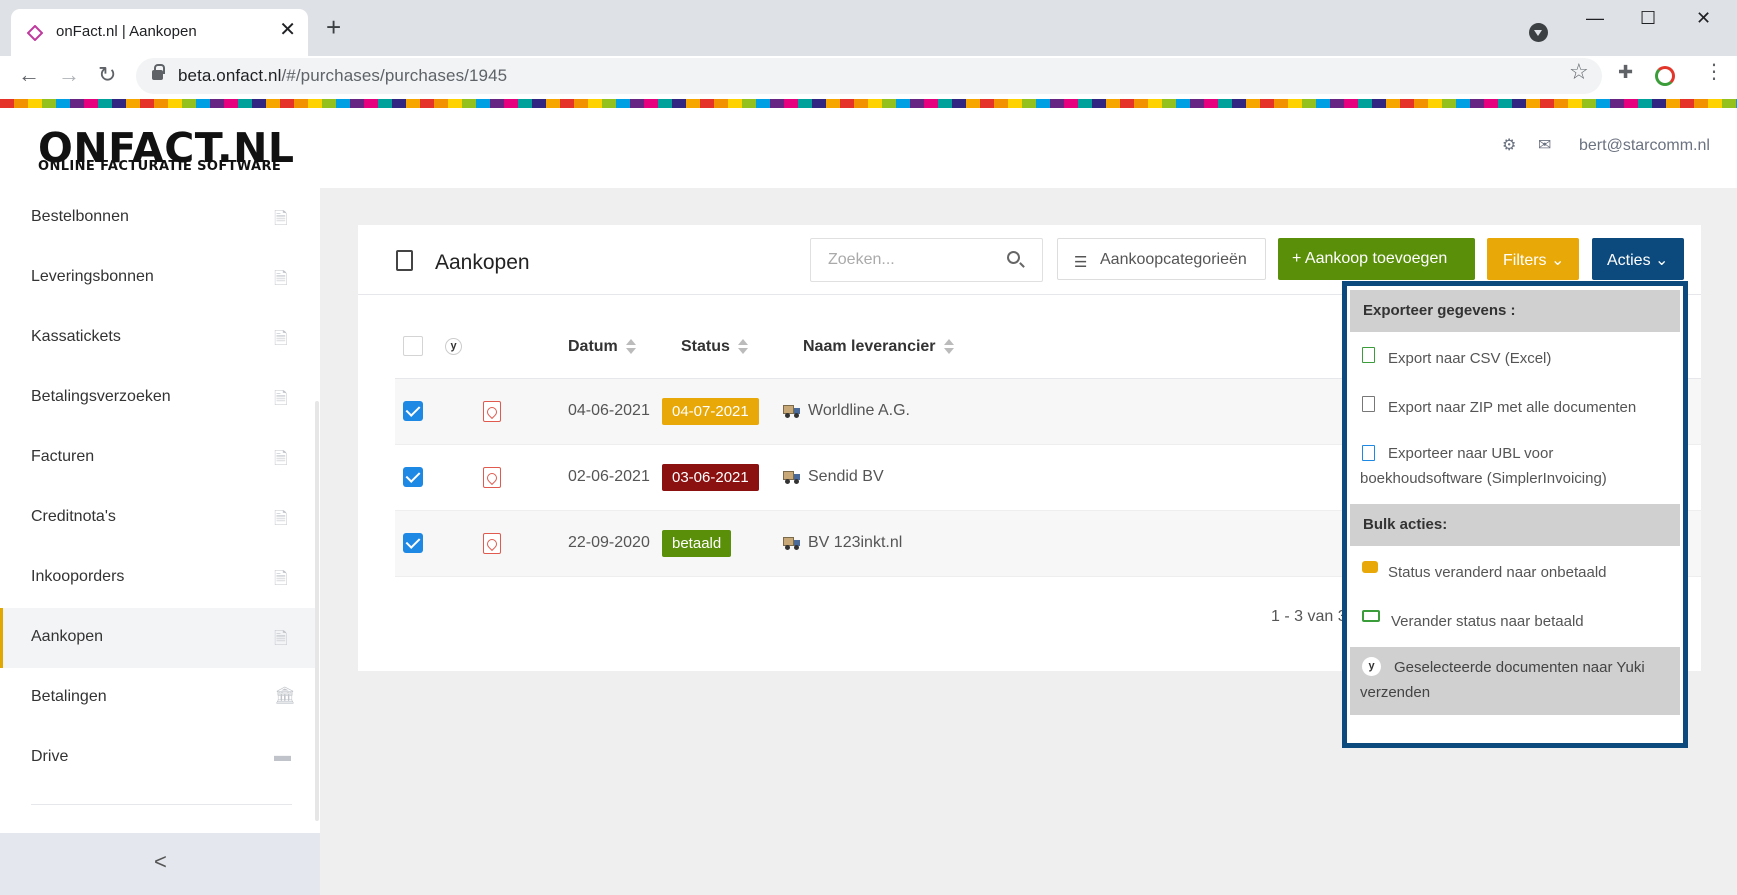 The image size is (1737, 895). What do you see at coordinates (158, 218) in the screenshot?
I see `sidebar-item-bestelbonnen: Bestelbonnen 🗎` at bounding box center [158, 218].